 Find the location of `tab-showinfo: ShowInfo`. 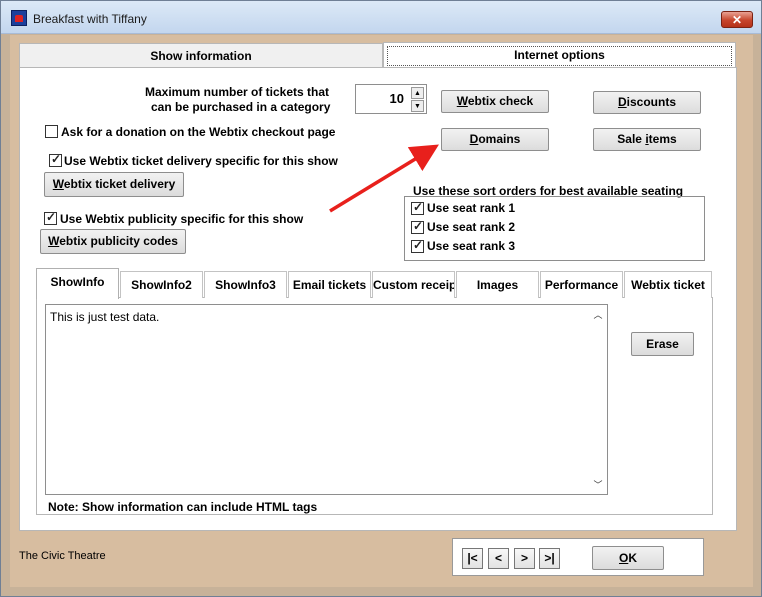

tab-showinfo: ShowInfo is located at coordinates (77, 283).